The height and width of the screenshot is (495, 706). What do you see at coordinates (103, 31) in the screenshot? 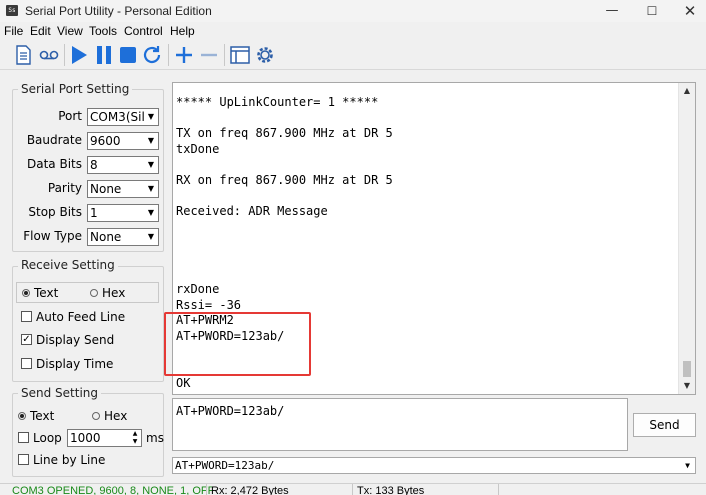
I see `menu-tools: Tools` at bounding box center [103, 31].